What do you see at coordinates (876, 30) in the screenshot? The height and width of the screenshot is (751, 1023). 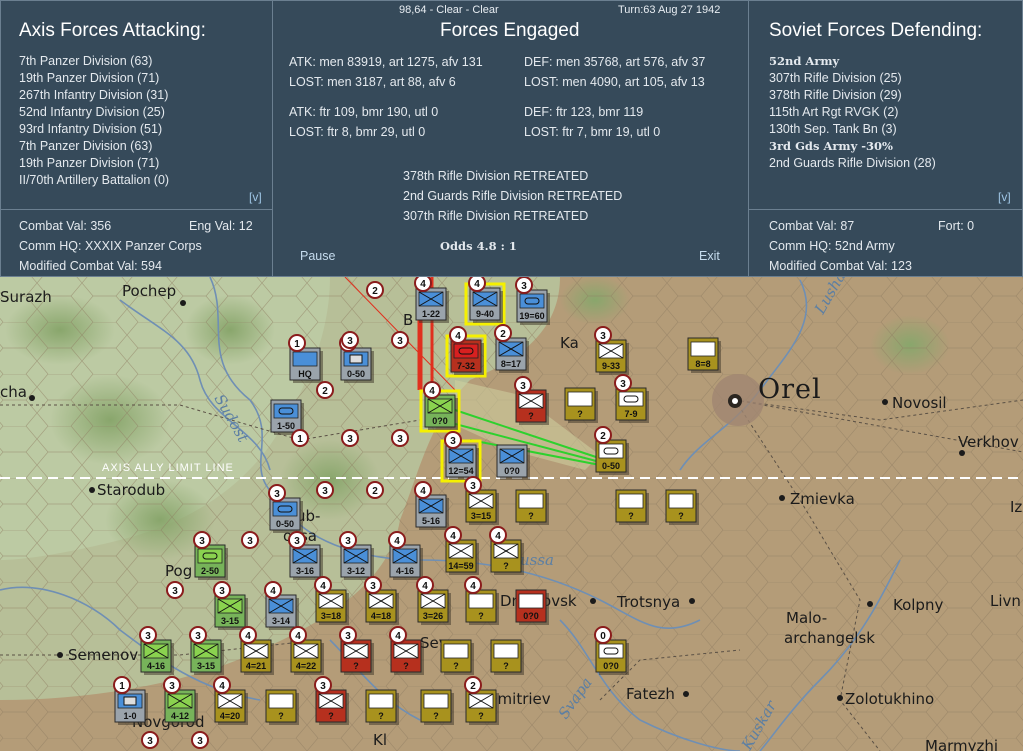 I see `soviet-title: Soviet Forces Defending:` at bounding box center [876, 30].